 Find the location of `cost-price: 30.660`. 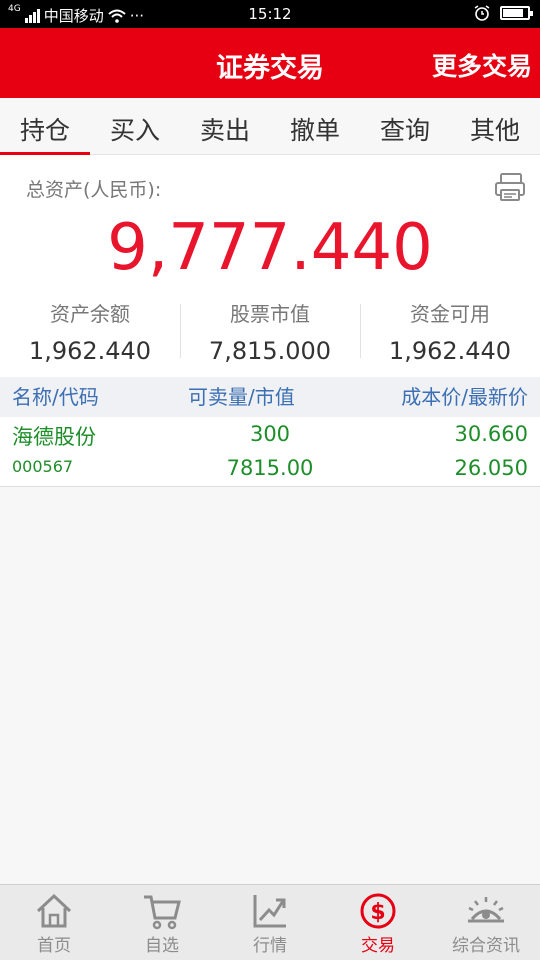

cost-price: 30.660 is located at coordinates (491, 434).